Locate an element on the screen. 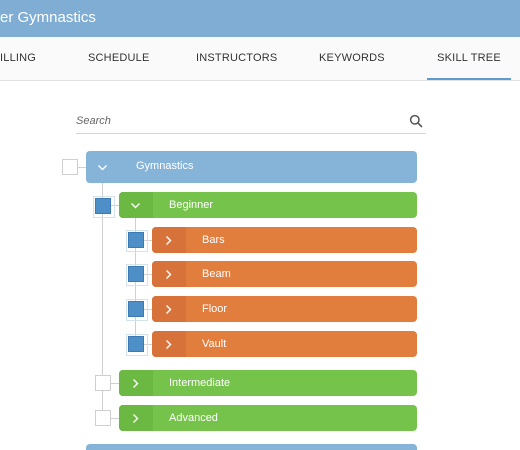 The width and height of the screenshot is (520, 450). checkbox-gymnastics is located at coordinates (70, 167).